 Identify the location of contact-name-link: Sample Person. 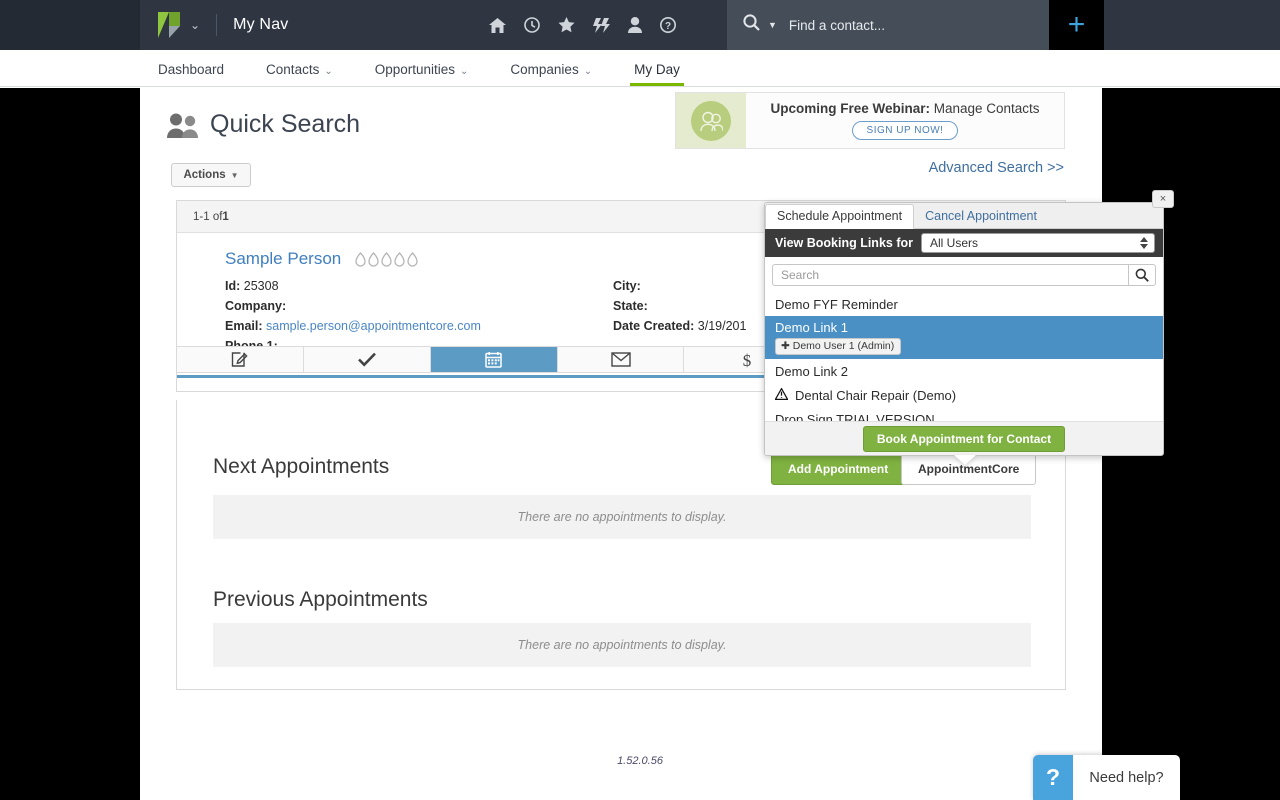
(283, 259).